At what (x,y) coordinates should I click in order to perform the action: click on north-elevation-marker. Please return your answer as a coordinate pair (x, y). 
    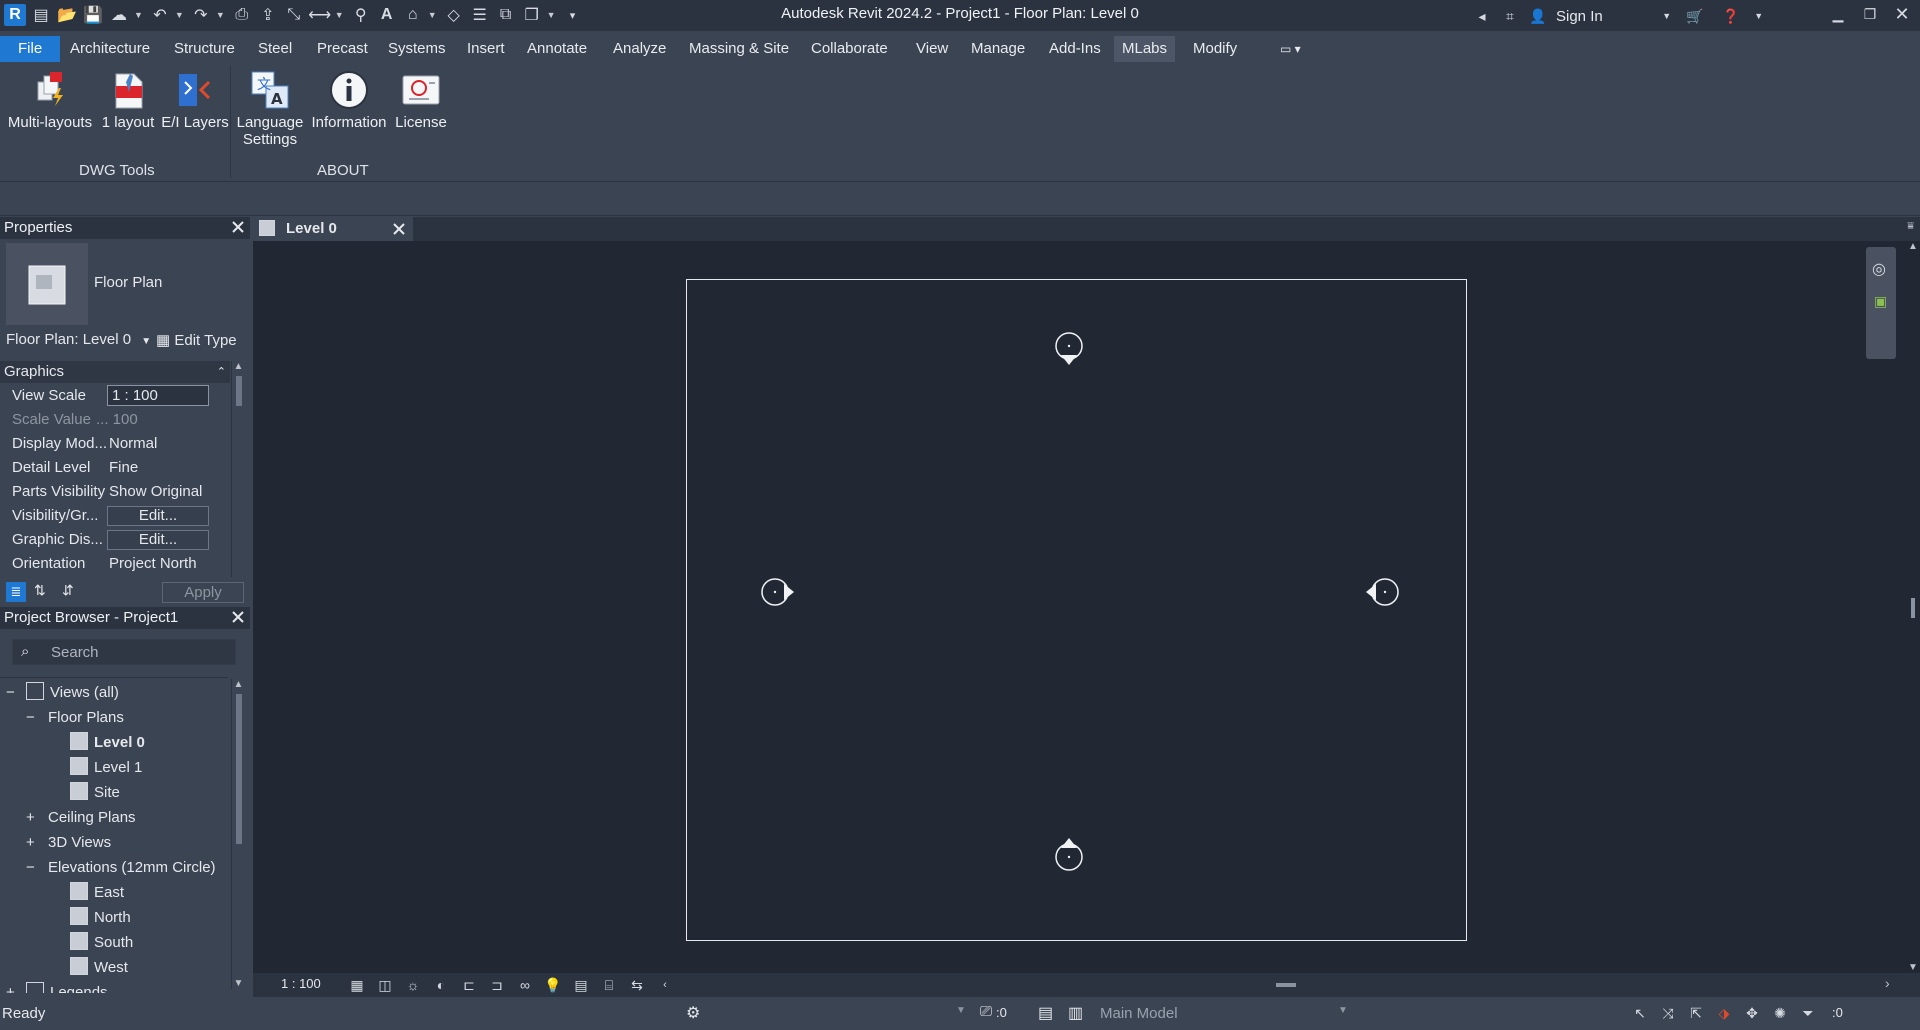
    Looking at the image, I should click on (1069, 349).